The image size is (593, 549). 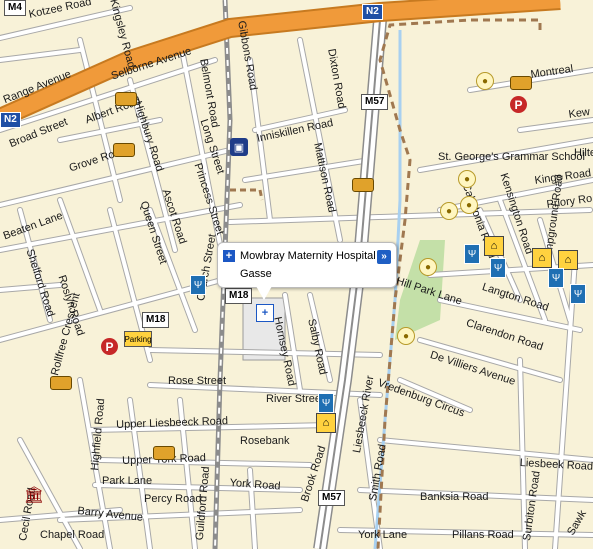 What do you see at coordinates (295, 399) in the screenshot?
I see `street-label: River Street` at bounding box center [295, 399].